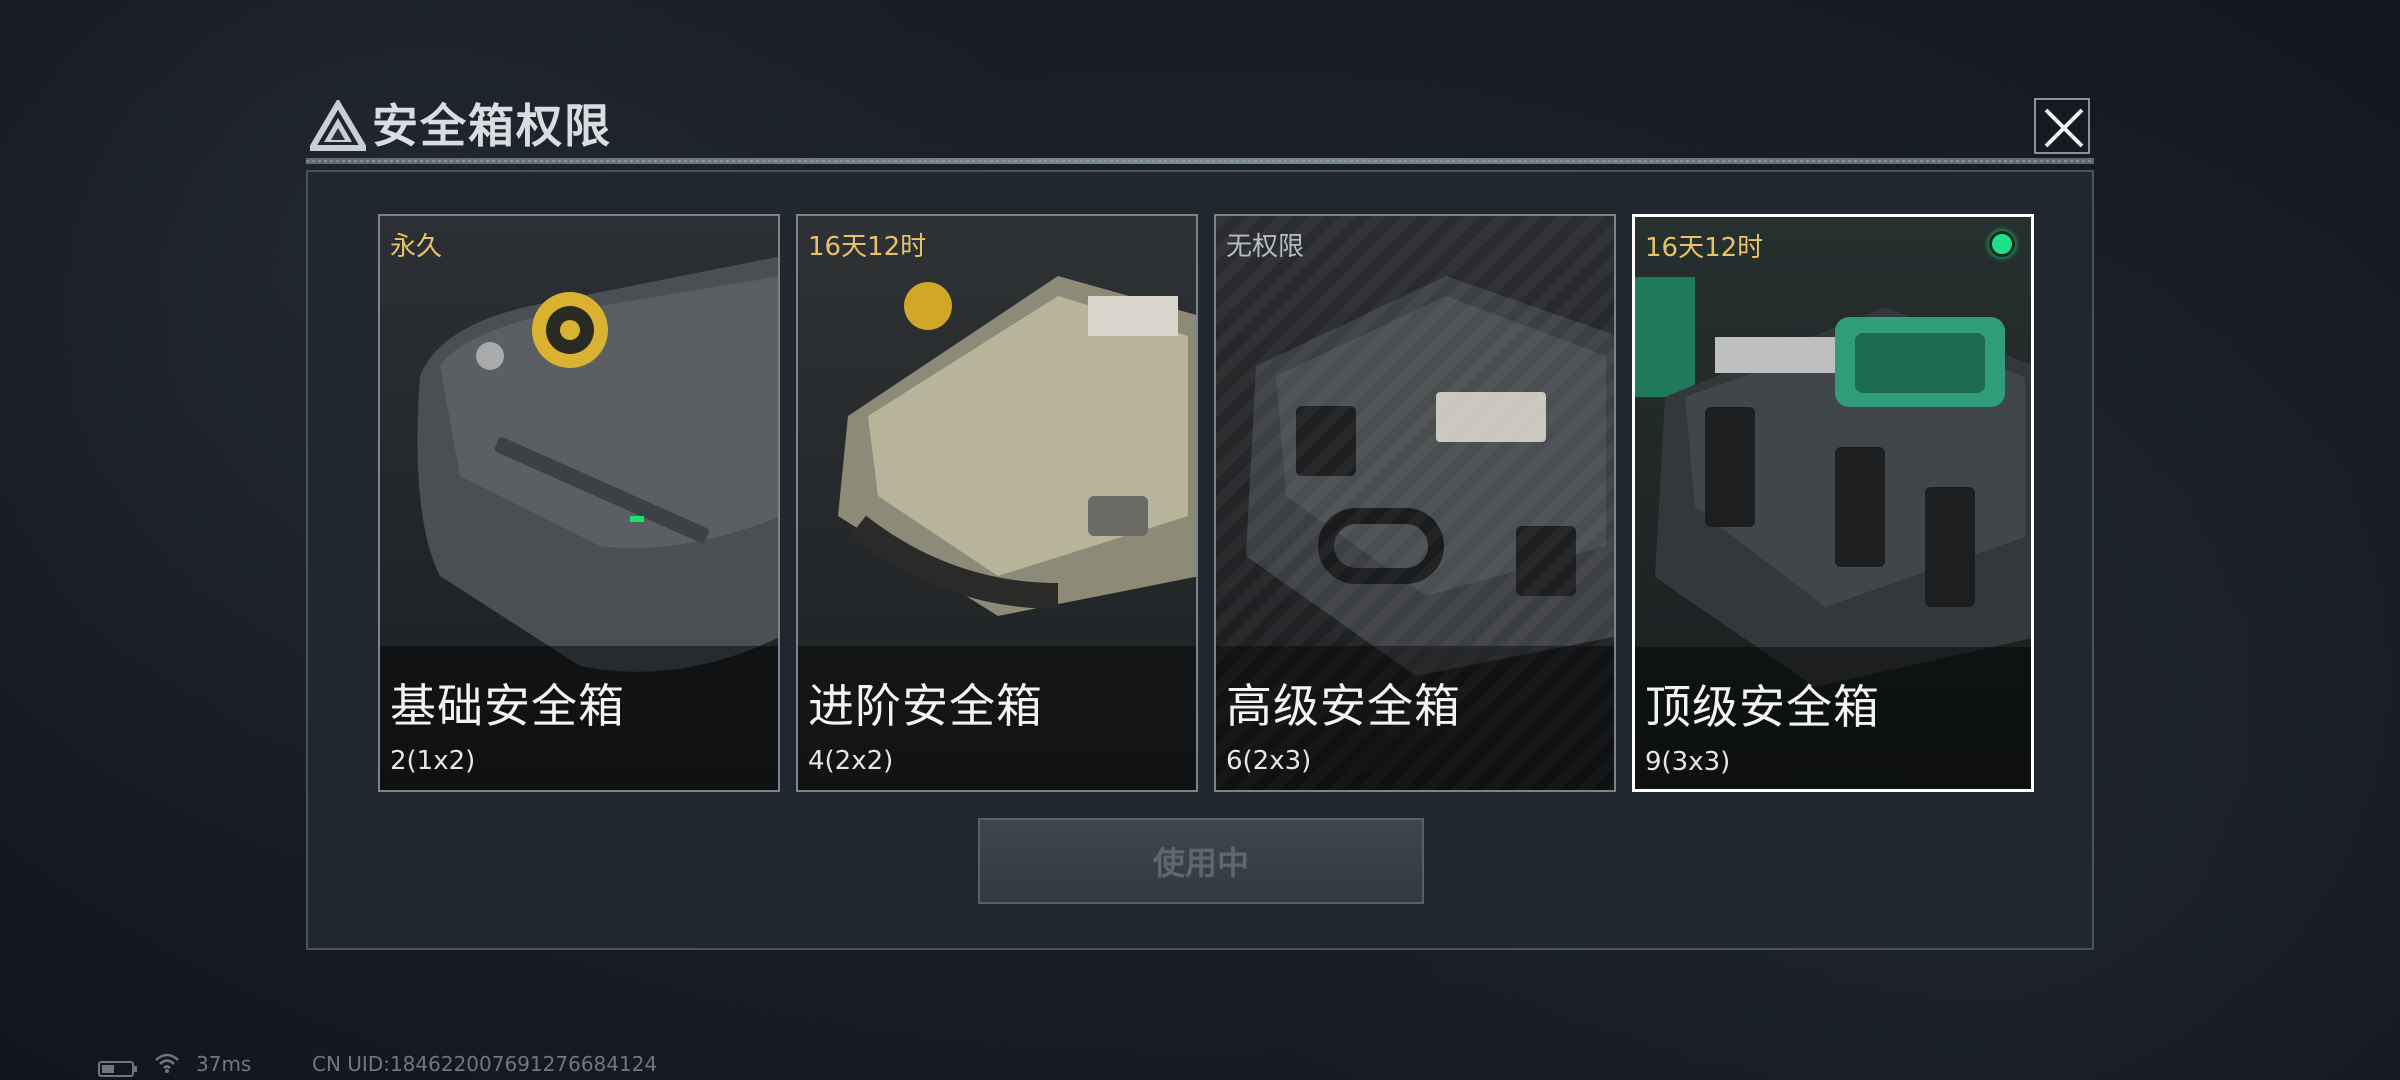  What do you see at coordinates (1833, 503) in the screenshot?
I see `safe-box-card-top: 16天12时 顶级安全箱 9(3x3)` at bounding box center [1833, 503].